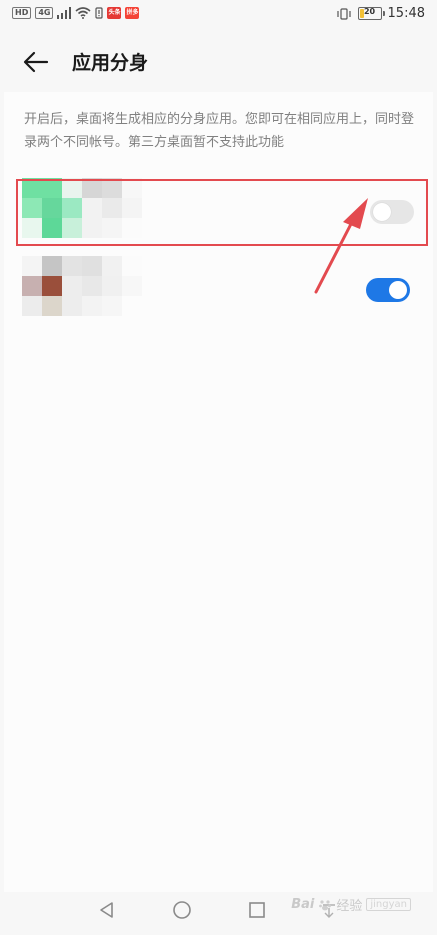  What do you see at coordinates (114, 13) in the screenshot?
I see `news-app-notification-icon: 头条` at bounding box center [114, 13].